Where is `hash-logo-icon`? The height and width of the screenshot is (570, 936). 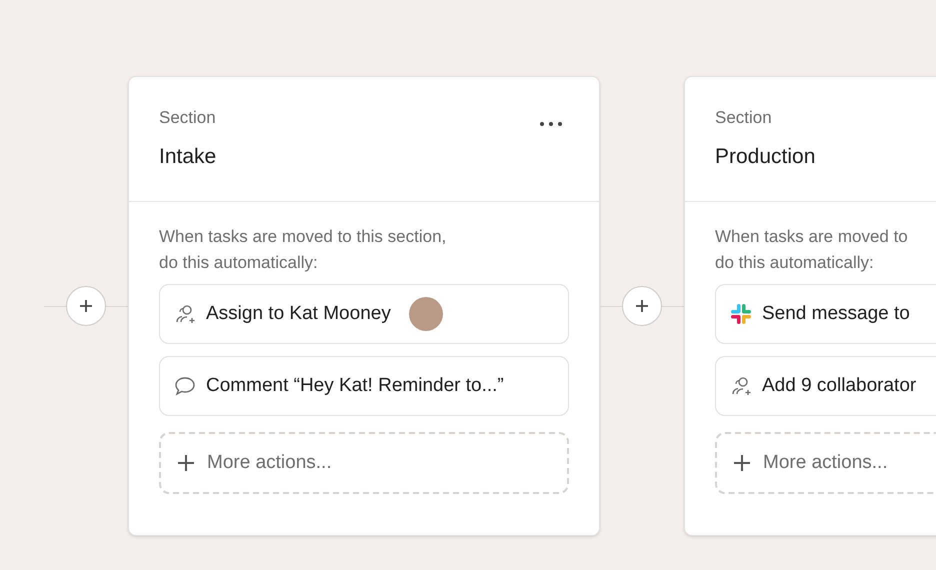 hash-logo-icon is located at coordinates (741, 314).